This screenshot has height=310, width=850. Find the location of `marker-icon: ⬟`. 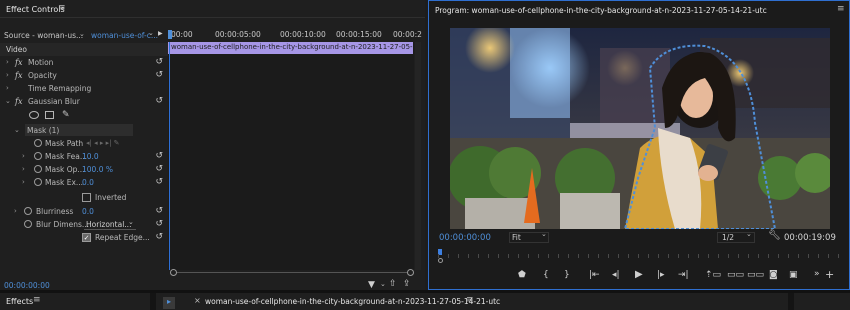

marker-icon: ⬟ is located at coordinates (522, 275).